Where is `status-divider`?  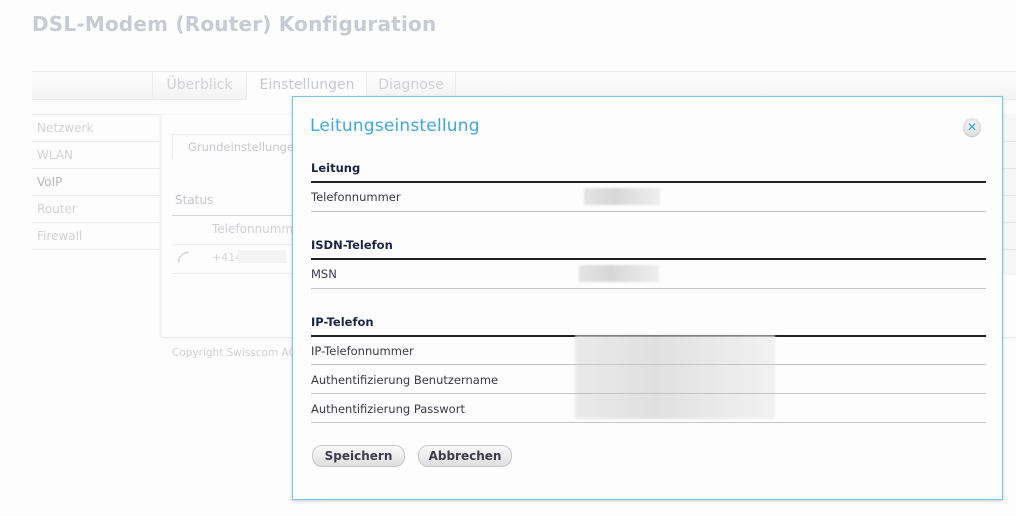
status-divider is located at coordinates (237, 215).